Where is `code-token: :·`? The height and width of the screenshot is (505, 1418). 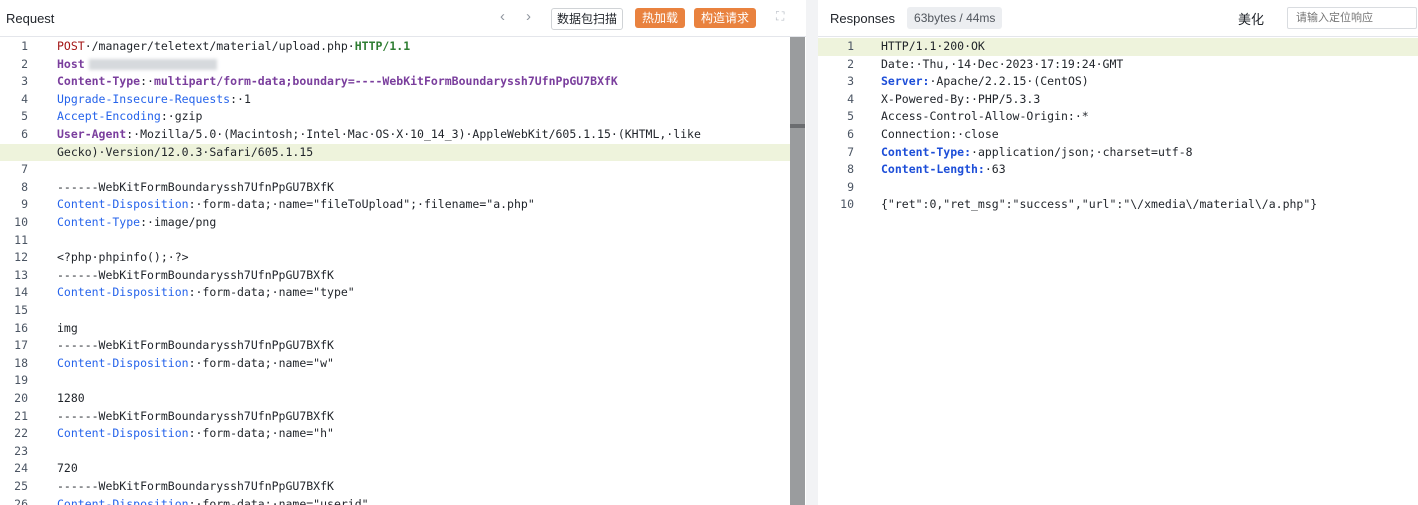
code-token: :· is located at coordinates (147, 81).